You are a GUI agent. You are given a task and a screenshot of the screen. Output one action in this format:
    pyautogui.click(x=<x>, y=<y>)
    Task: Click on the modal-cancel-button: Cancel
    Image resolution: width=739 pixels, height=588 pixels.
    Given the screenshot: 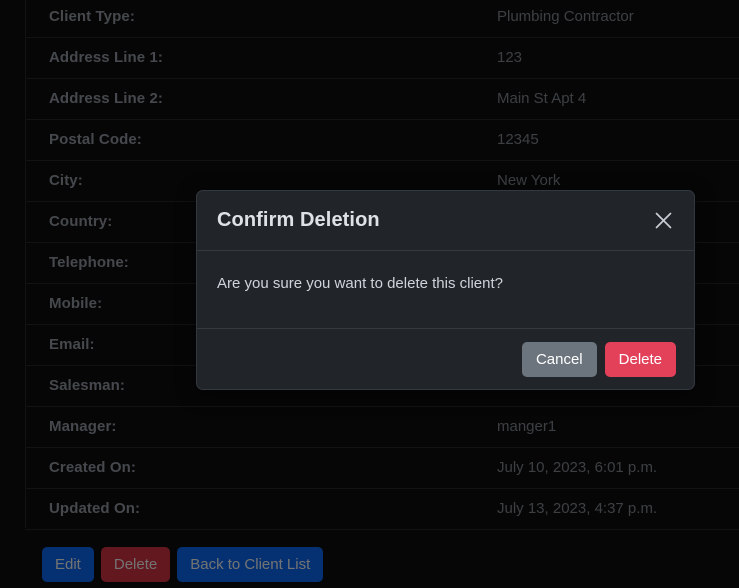 What is the action you would take?
    pyautogui.click(x=559, y=359)
    